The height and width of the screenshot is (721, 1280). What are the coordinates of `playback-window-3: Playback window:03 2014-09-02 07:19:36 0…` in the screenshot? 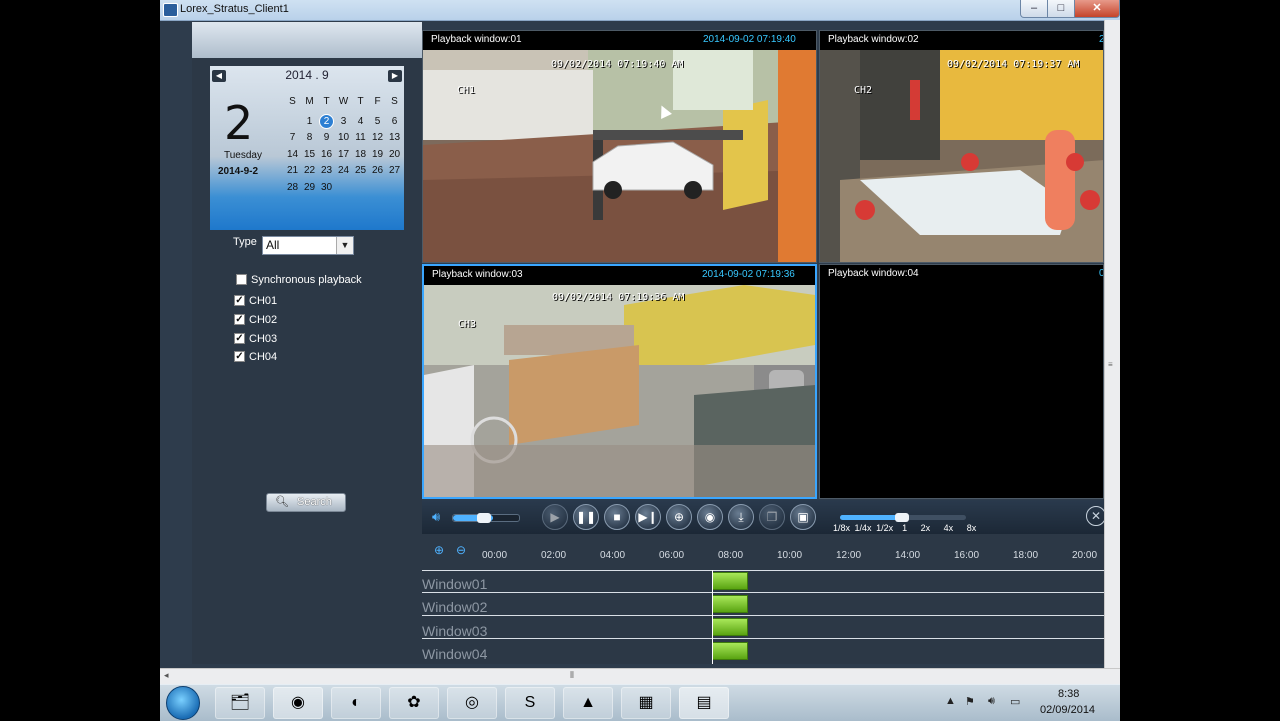 It's located at (619, 381).